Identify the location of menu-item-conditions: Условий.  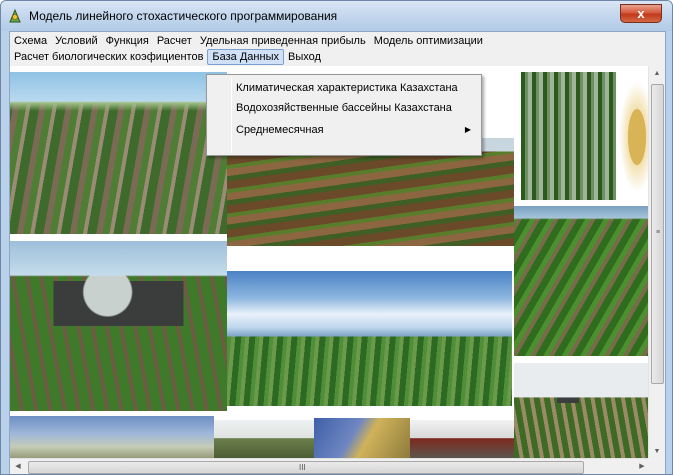
(76, 41).